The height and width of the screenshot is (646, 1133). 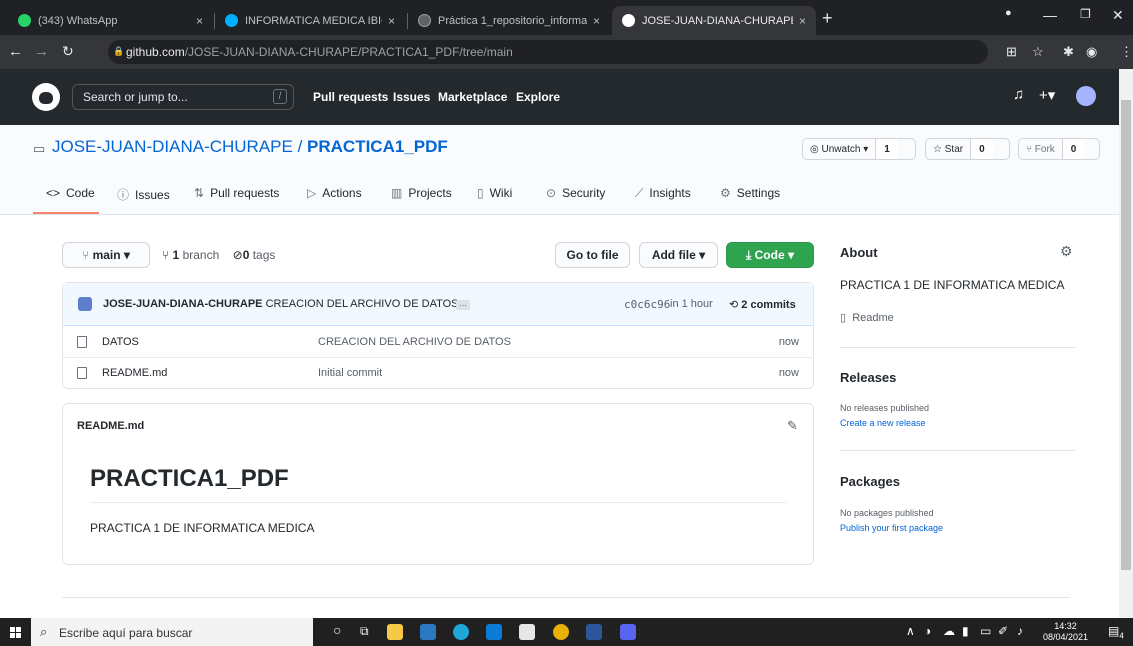 What do you see at coordinates (1118, 15) in the screenshot?
I see `close-window-icon: ✕` at bounding box center [1118, 15].